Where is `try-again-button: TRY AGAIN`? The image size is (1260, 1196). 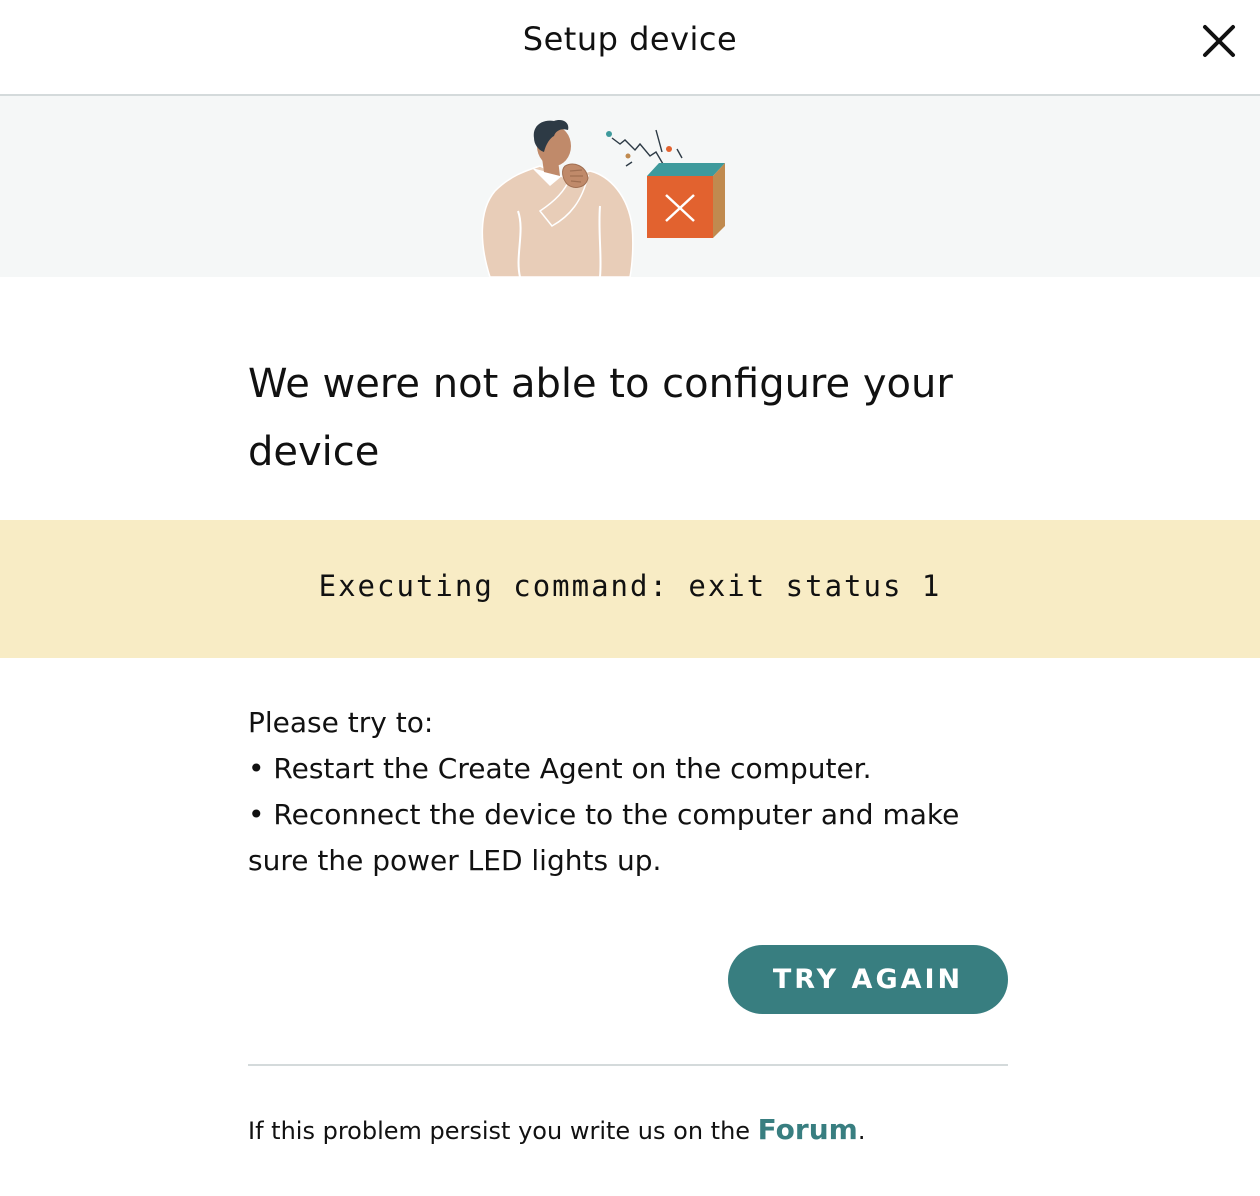
try-again-button: TRY AGAIN is located at coordinates (868, 979).